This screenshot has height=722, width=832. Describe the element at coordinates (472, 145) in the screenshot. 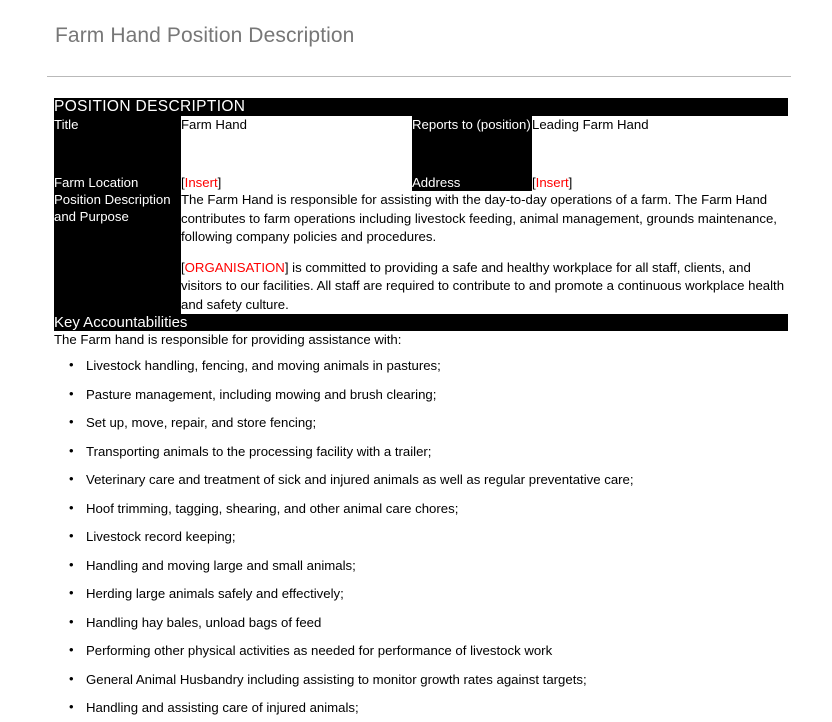

I see `reports-to-label: Reports to (position)` at that location.